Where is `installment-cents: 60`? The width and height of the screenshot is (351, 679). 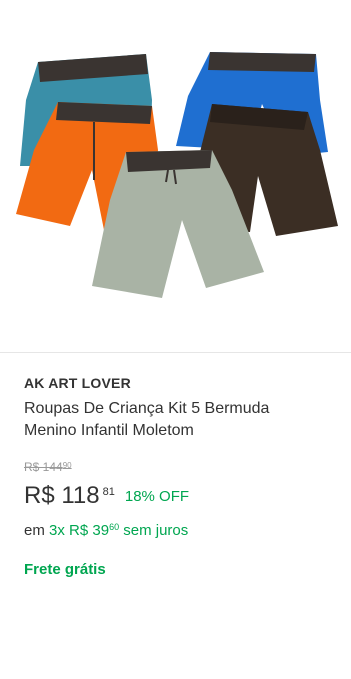 installment-cents: 60 is located at coordinates (114, 527).